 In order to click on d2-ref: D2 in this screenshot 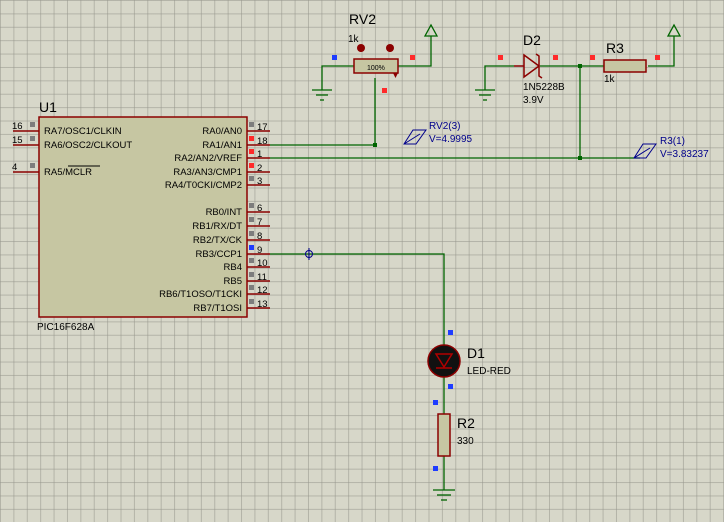, I will do `click(532, 40)`.